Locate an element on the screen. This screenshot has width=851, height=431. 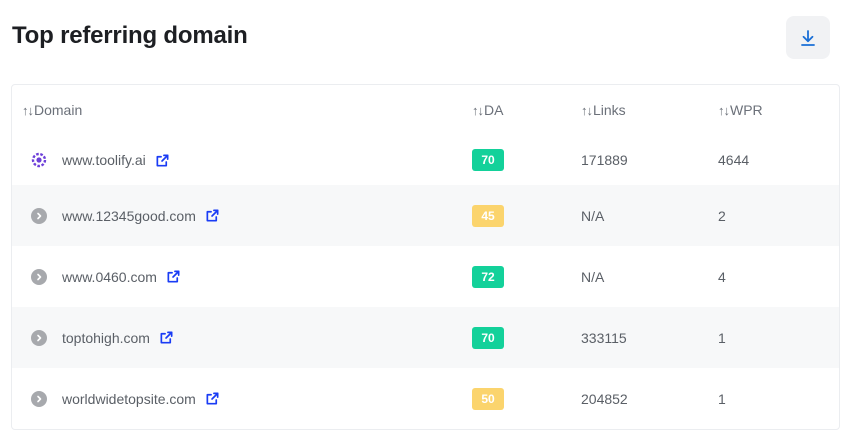
sort-da-header: ↑↓ DA is located at coordinates (487, 110).